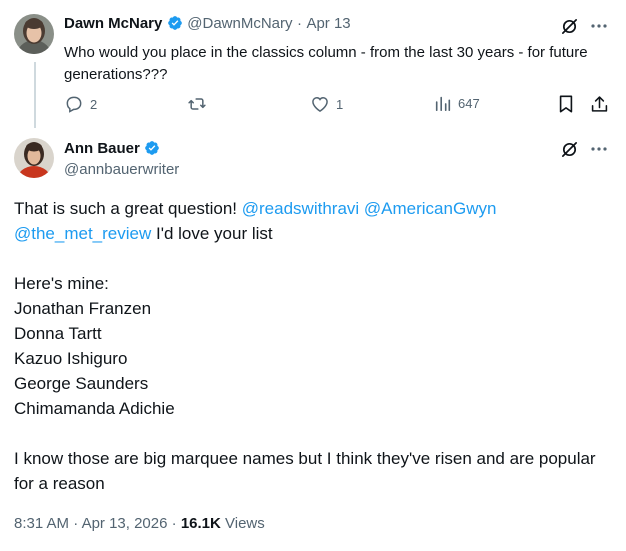 This screenshot has height=551, width=626. I want to click on views-action: 647, so click(457, 103).